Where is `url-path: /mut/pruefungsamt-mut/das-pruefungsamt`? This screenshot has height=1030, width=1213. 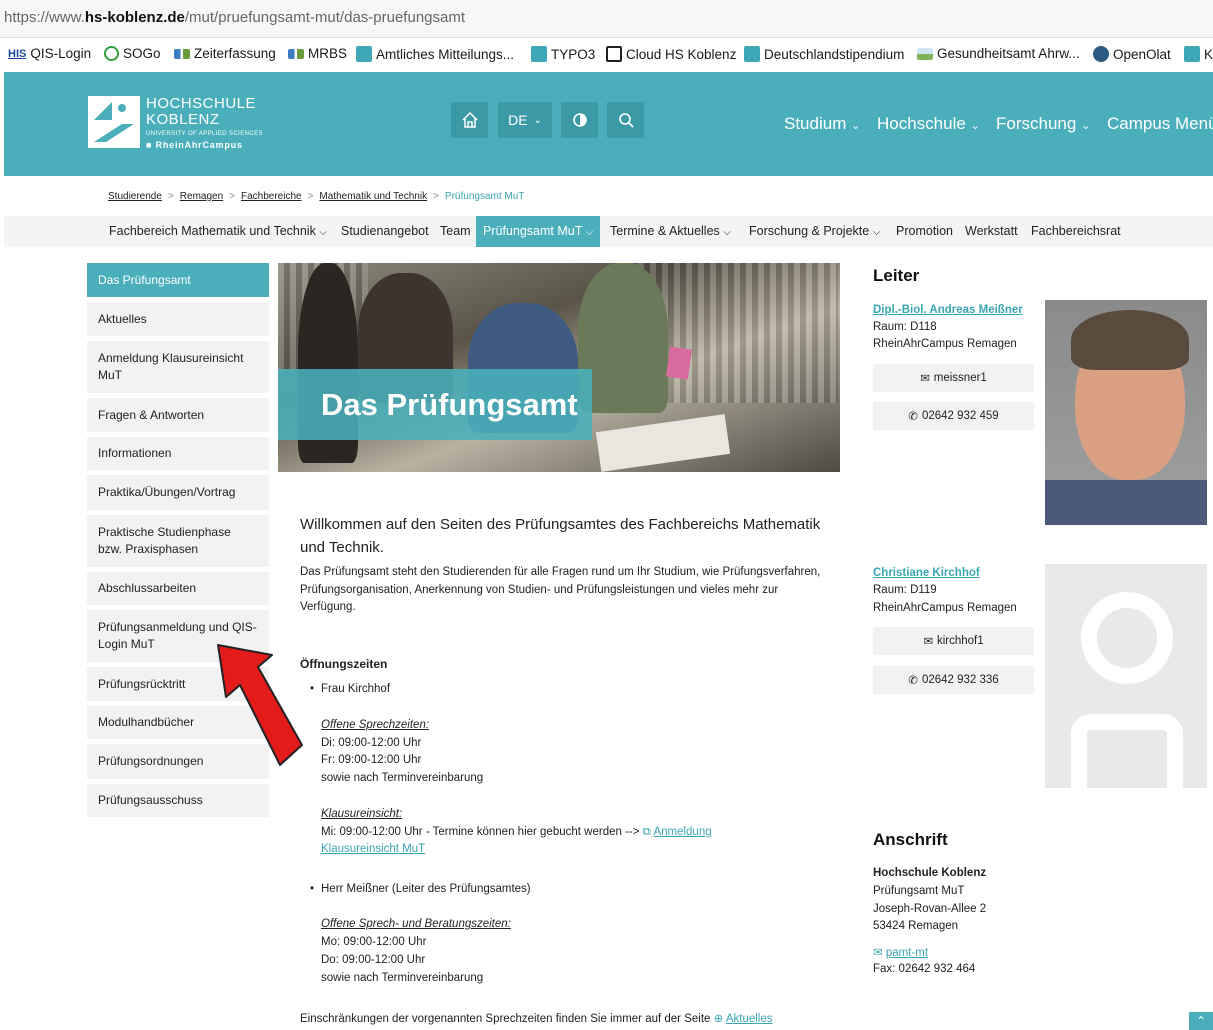 url-path: /mut/pruefungsamt-mut/das-pruefungsamt is located at coordinates (325, 17).